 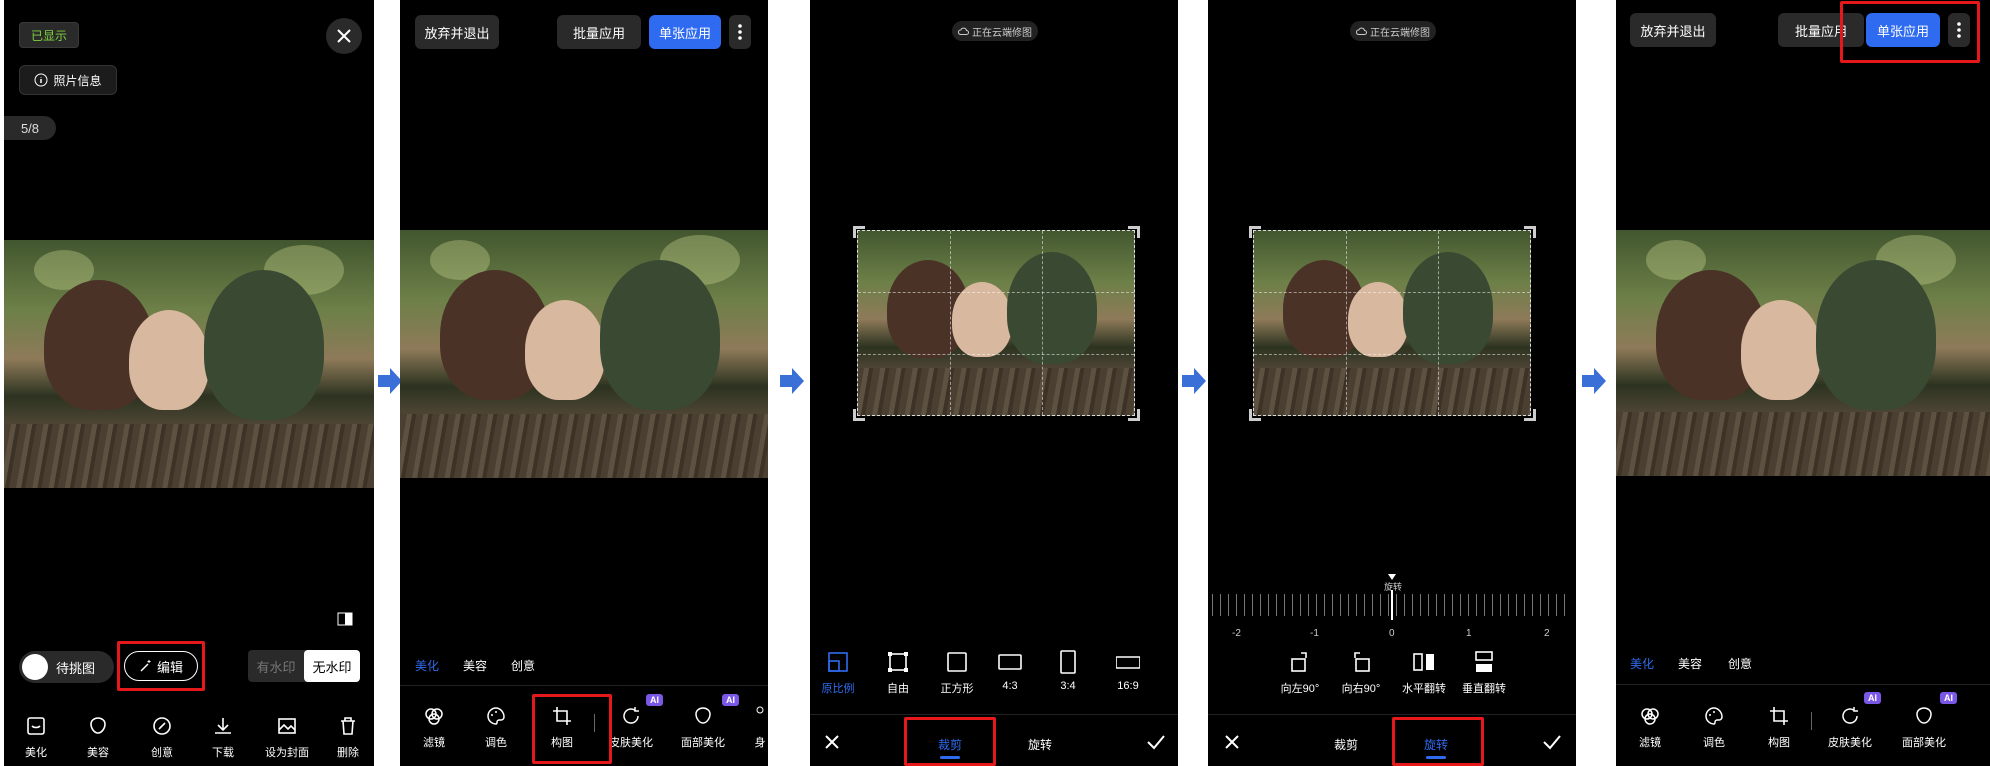 I want to click on pending-toggle: 待挑图, so click(x=66, y=667).